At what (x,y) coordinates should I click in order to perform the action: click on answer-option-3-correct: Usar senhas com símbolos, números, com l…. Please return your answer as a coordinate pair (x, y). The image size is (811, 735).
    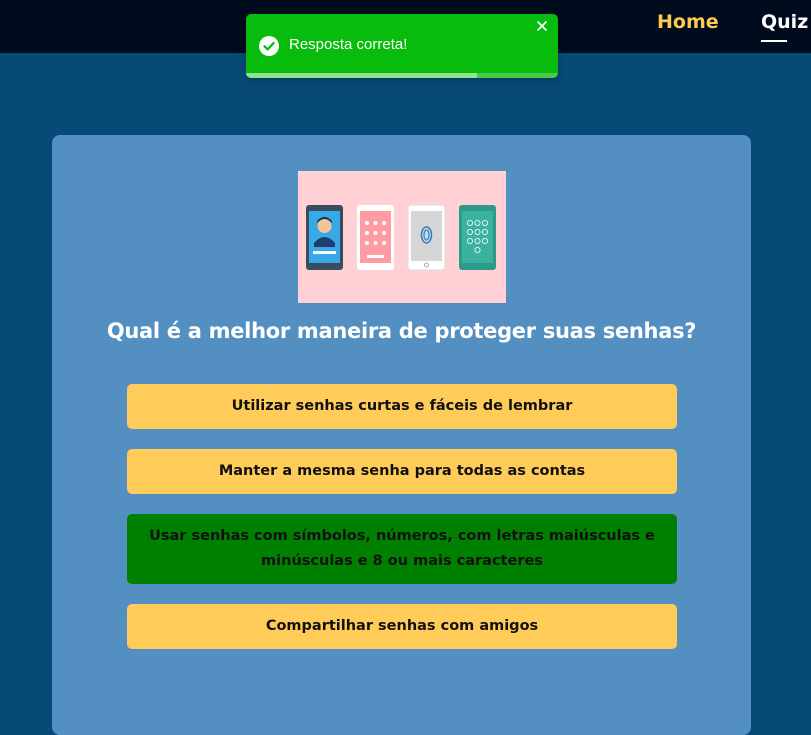
    Looking at the image, I should click on (402, 549).